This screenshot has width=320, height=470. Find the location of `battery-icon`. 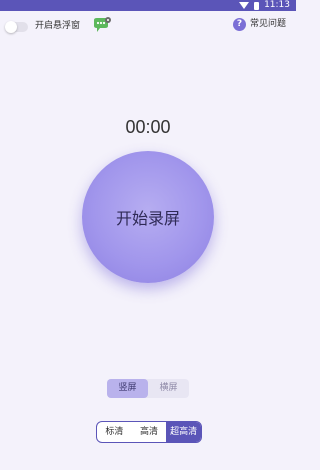

battery-icon is located at coordinates (257, 5).